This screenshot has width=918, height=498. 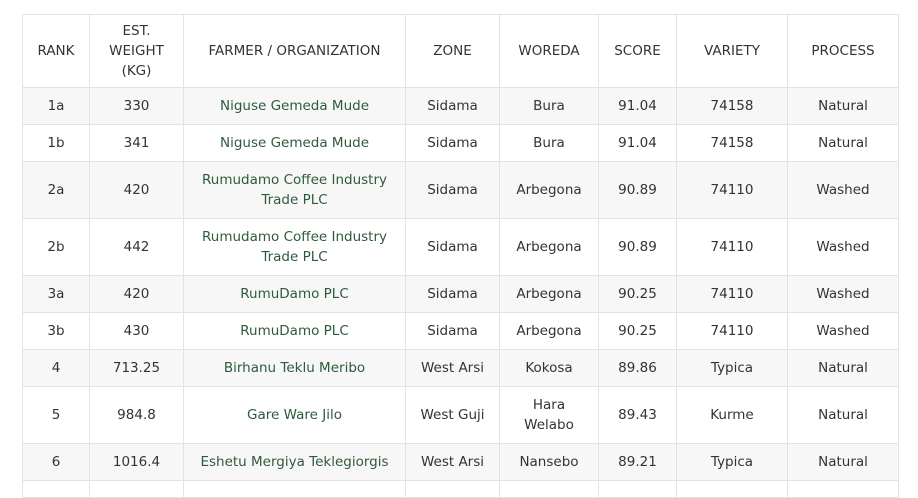 I want to click on cell-weight: 713.25, so click(x=136, y=368).